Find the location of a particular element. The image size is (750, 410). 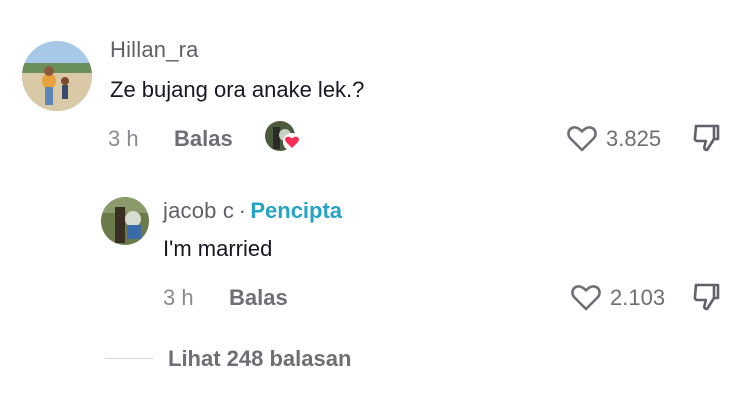

creator-label: Pencipta is located at coordinates (296, 210).